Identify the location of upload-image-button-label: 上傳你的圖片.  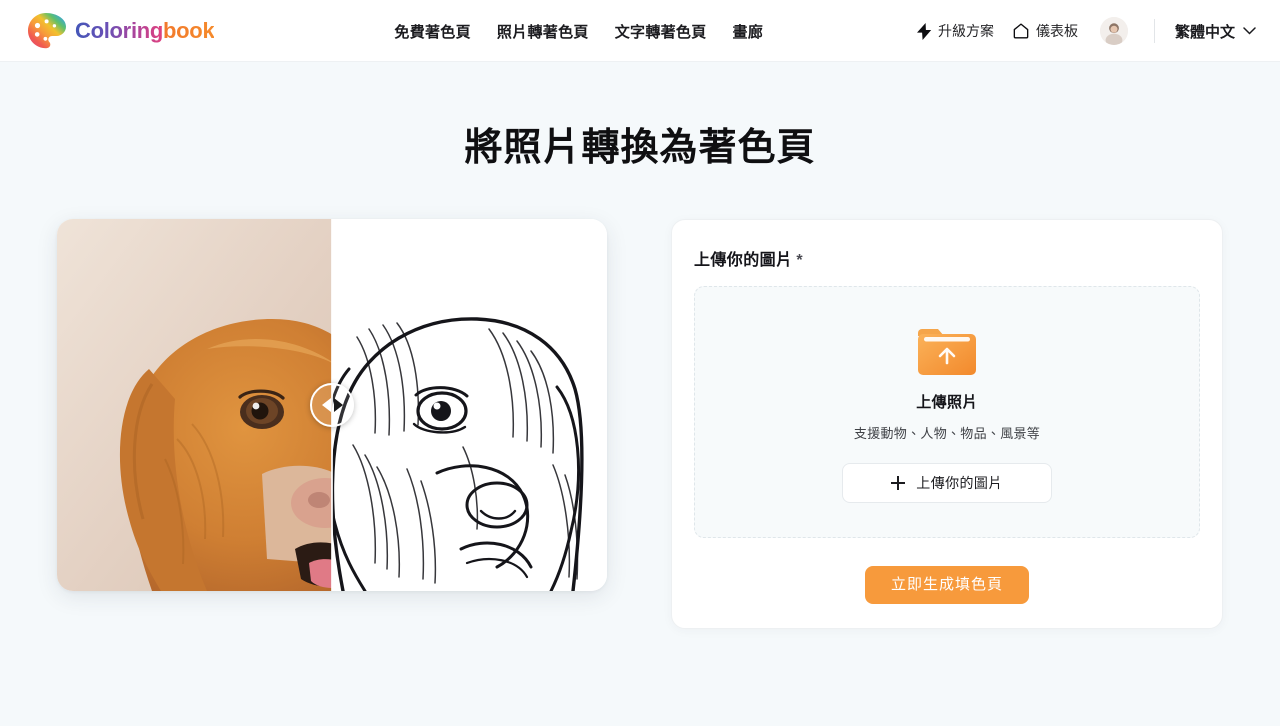
(959, 483).